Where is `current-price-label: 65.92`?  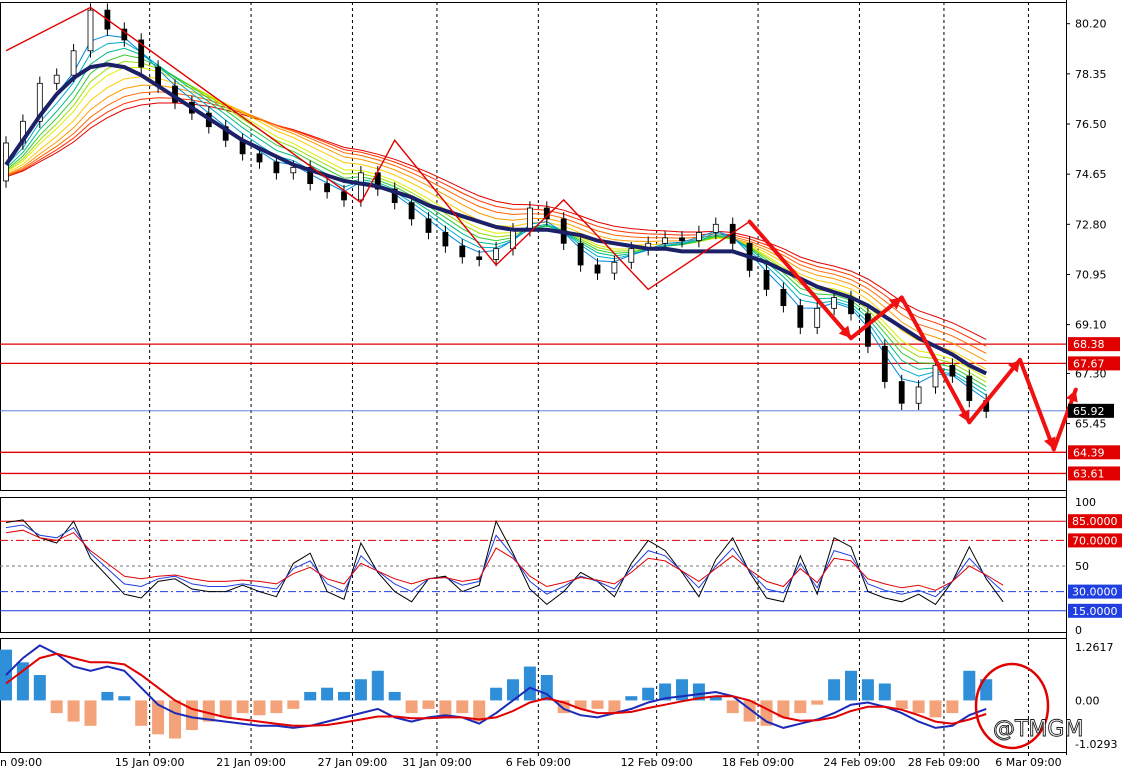
current-price-label: 65.92 is located at coordinates (1089, 411).